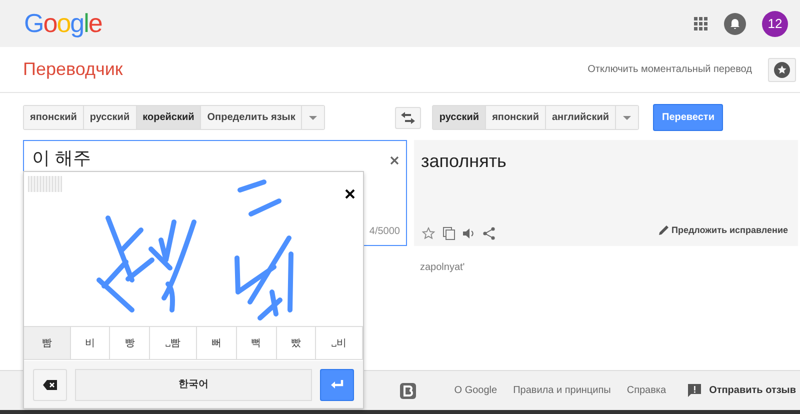 This screenshot has height=414, width=800. I want to click on close-icon, so click(350, 194).